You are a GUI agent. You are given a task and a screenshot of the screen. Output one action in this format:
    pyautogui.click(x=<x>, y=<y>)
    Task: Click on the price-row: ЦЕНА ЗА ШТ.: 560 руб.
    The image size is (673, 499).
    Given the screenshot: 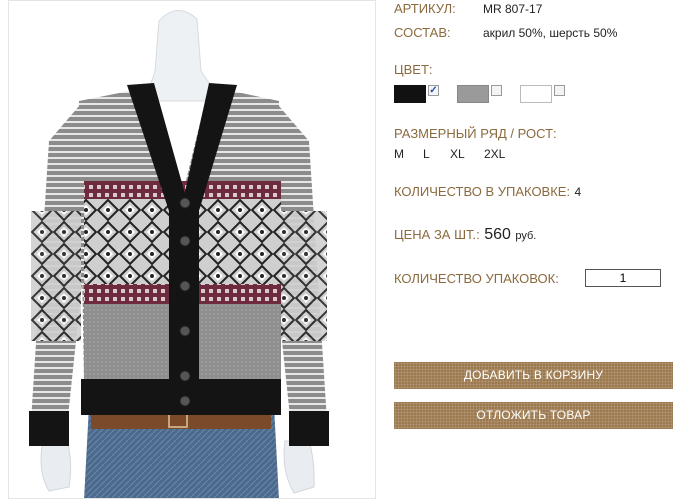 What is the action you would take?
    pyautogui.click(x=465, y=235)
    